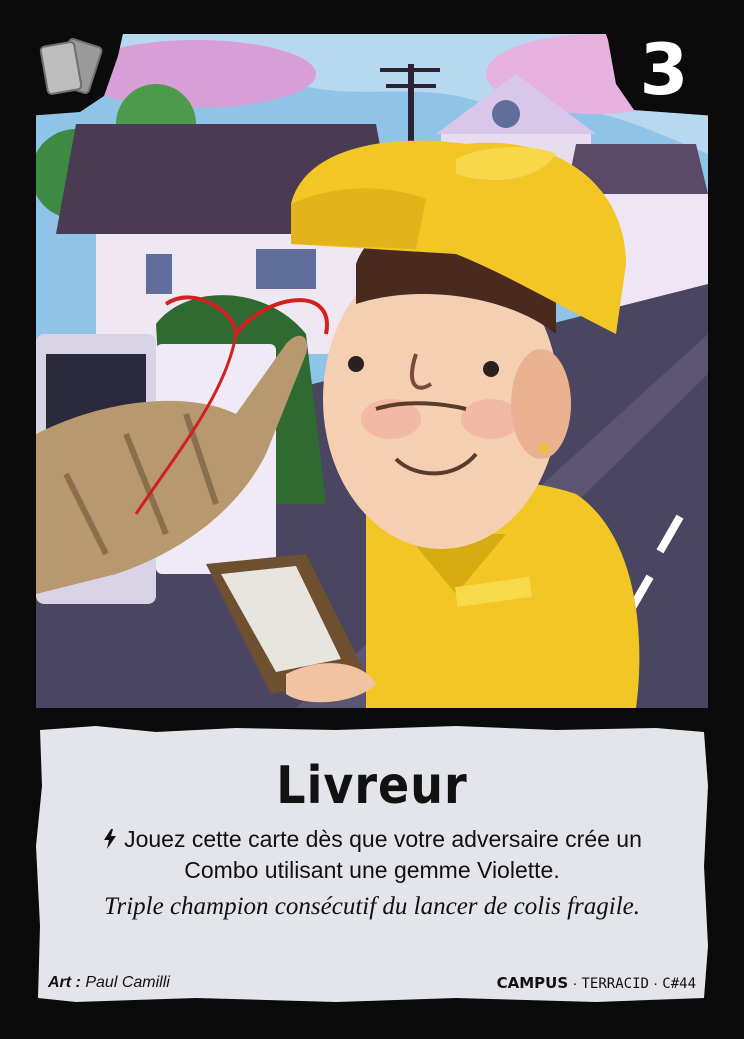 This screenshot has width=744, height=1039. Describe the element at coordinates (615, 984) in the screenshot. I see `subset-name: TERRACID` at that location.